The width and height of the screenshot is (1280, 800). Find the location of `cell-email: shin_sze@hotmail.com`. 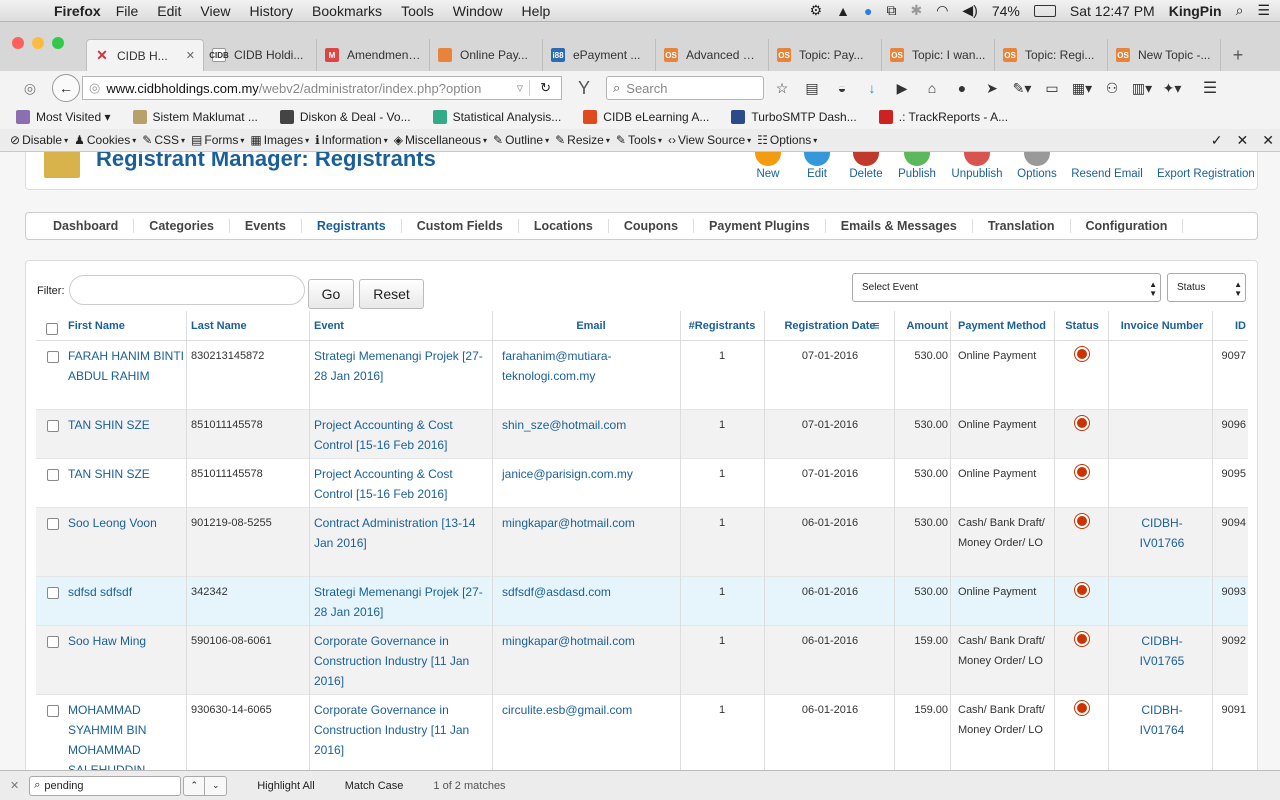

cell-email: shin_sze@hotmail.com is located at coordinates (591, 425).